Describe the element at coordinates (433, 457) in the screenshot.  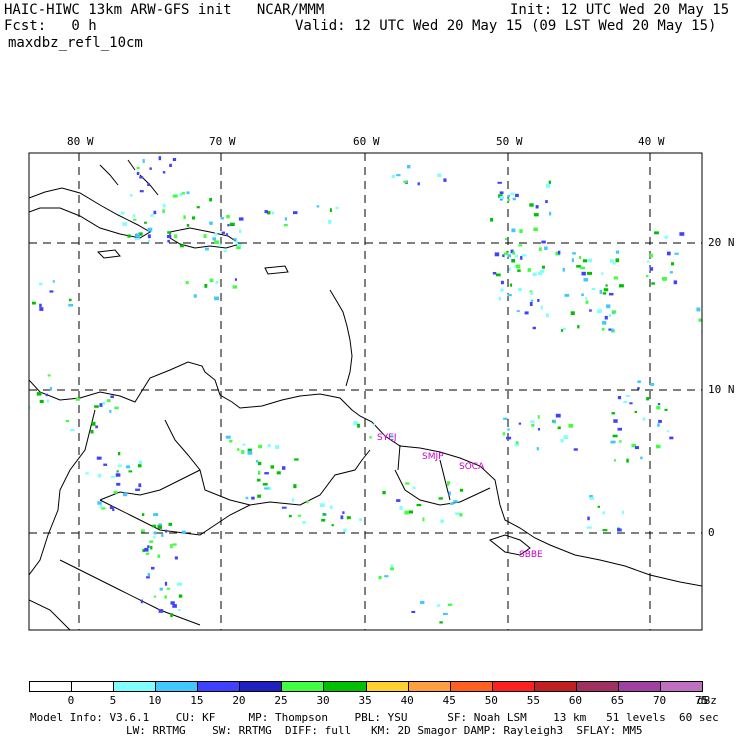
I see `station-smjp: SMJP` at that location.